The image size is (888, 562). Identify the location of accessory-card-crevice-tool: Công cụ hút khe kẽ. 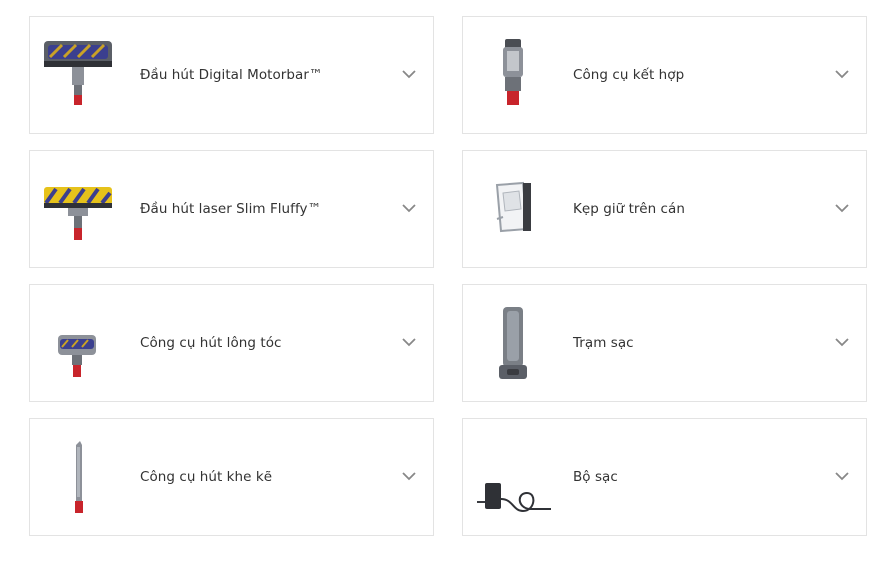
(231, 477).